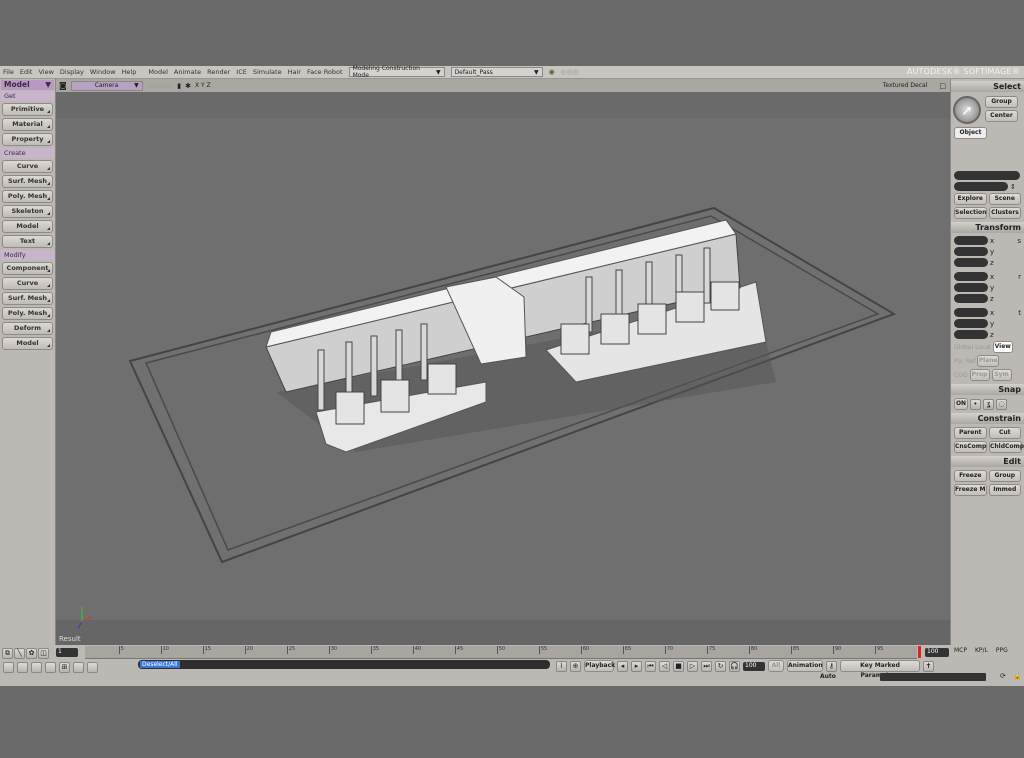 The height and width of the screenshot is (758, 1024). What do you see at coordinates (970, 476) in the screenshot?
I see `freeze-button: Freeze` at bounding box center [970, 476].